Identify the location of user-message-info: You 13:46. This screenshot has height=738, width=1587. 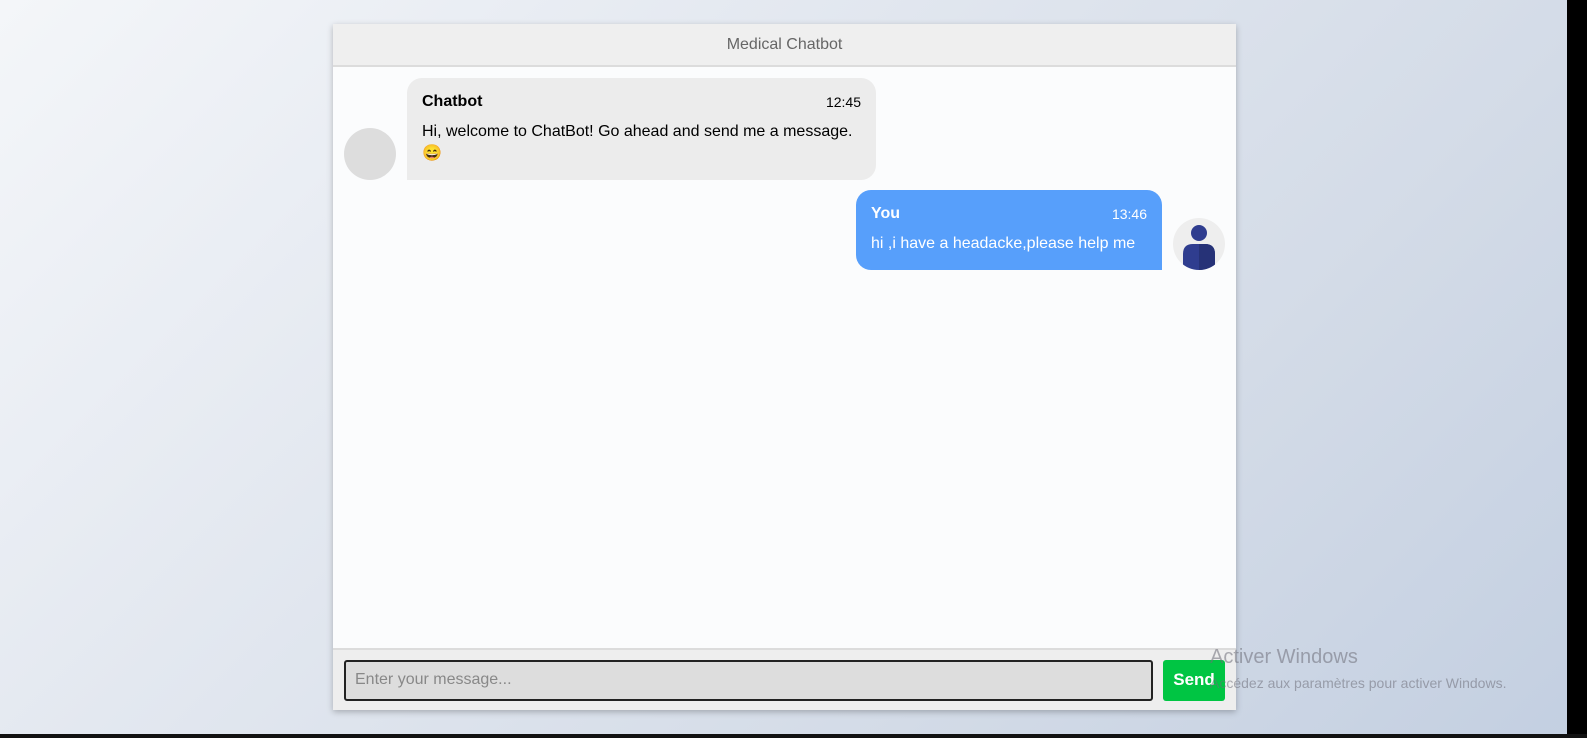
(1009, 214).